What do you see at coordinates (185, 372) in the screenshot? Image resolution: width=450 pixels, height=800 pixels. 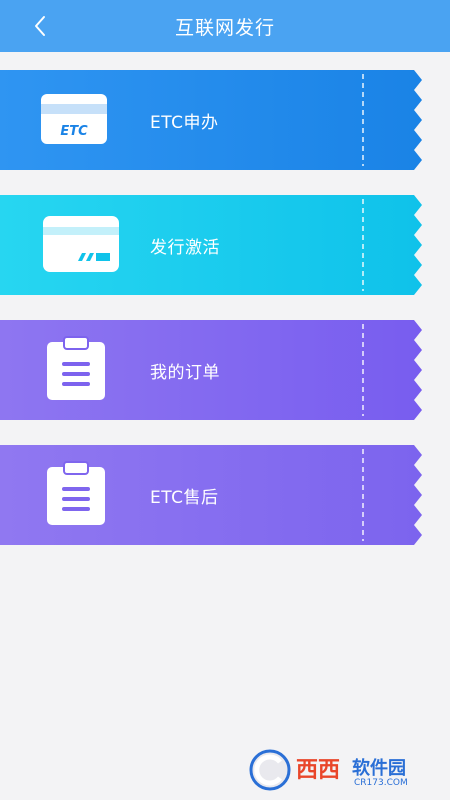 I see `menu-item-label: 我的订单` at bounding box center [185, 372].